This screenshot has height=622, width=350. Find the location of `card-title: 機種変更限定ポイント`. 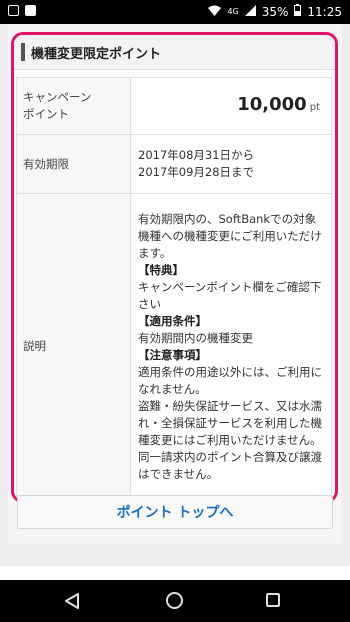

card-title: 機種変更限定ポイント is located at coordinates (96, 54).